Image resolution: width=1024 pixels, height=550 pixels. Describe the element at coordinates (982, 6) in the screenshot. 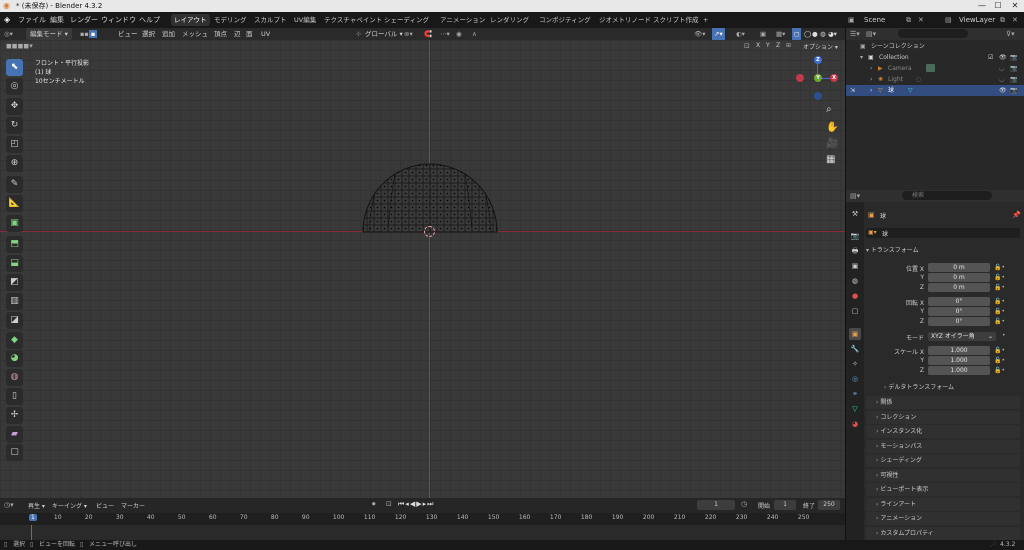

I see `minimize-icon: —` at that location.